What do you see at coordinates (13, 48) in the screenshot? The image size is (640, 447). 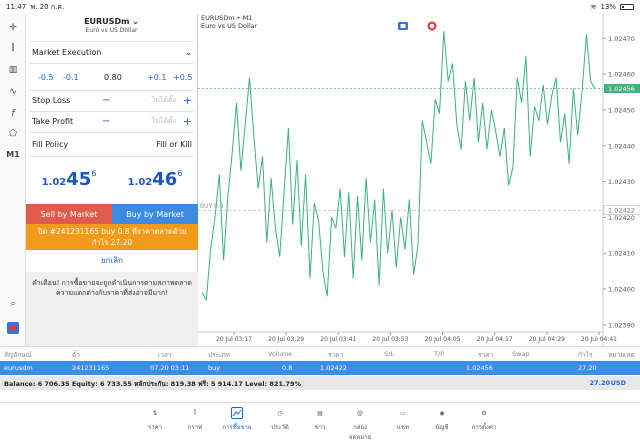 I see `candles-icon: ⫿` at bounding box center [13, 48].